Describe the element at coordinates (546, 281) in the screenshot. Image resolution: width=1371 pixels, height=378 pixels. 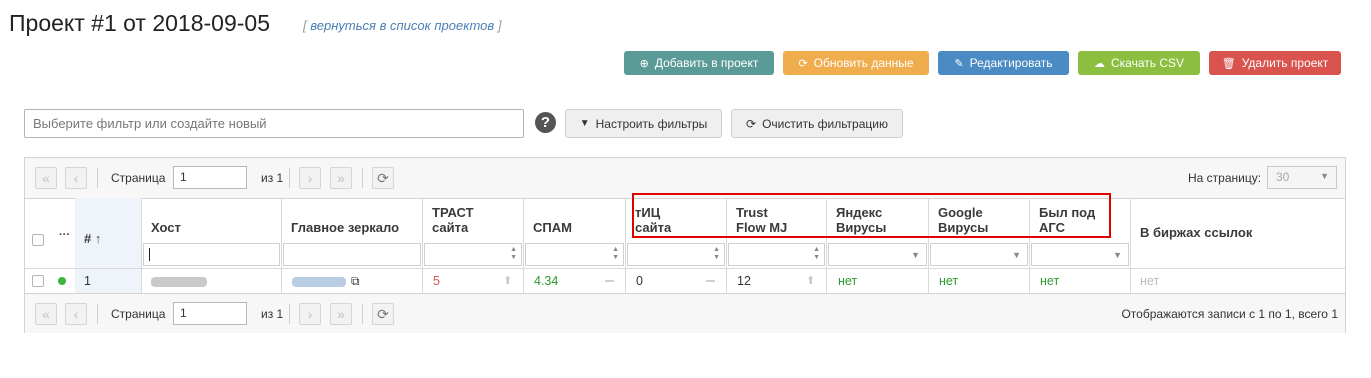
I see `spam-value: 4.34` at that location.